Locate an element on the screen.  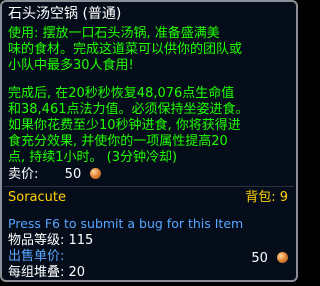
use-text-line-1: 使用: 摆放一口石头汤锅, 准备盛满美 is located at coordinates (114, 33).